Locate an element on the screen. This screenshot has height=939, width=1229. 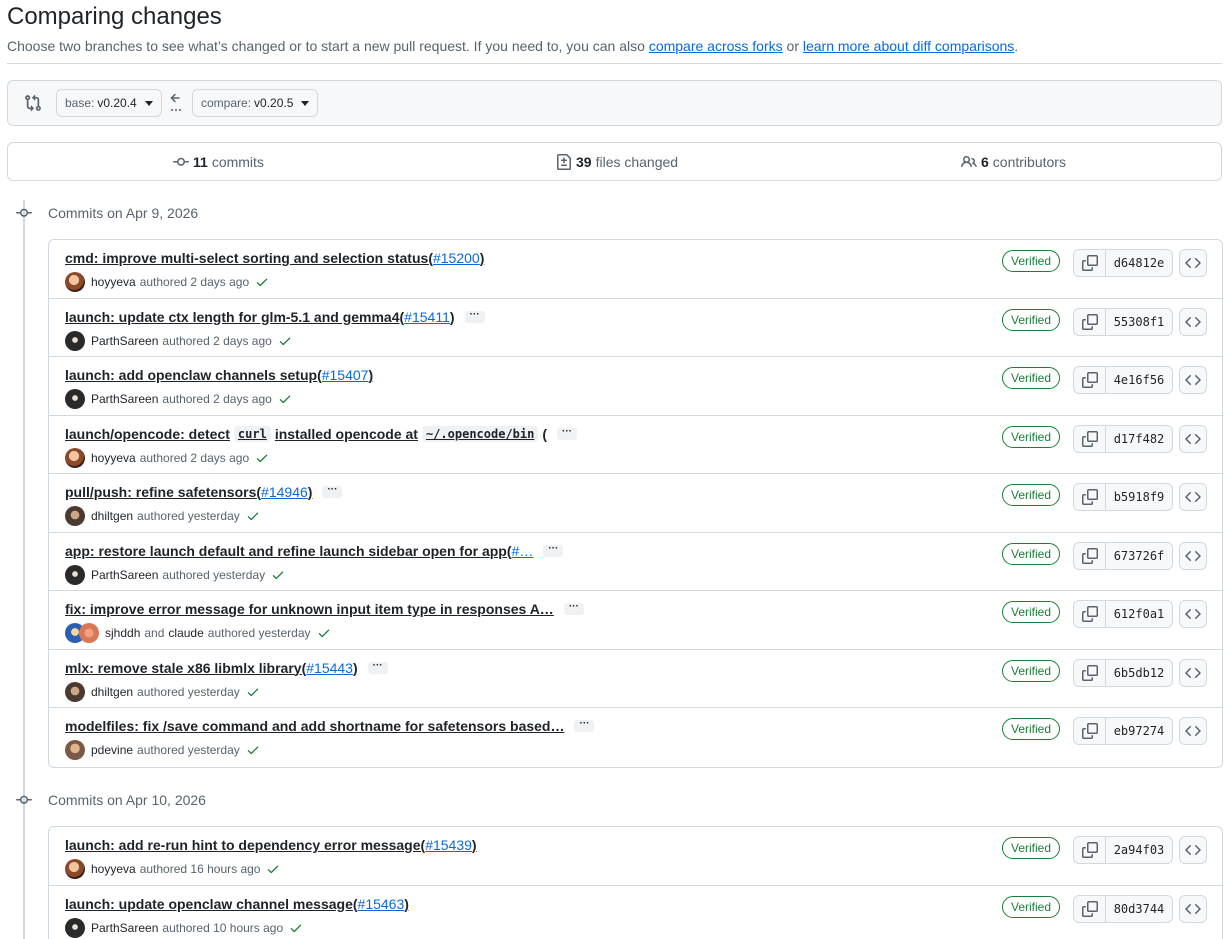
pull-request-link: #15200 is located at coordinates (456, 258).